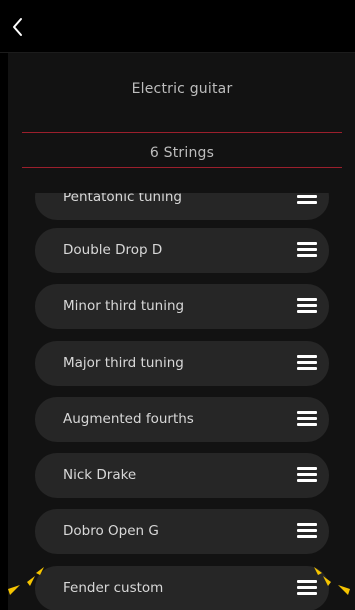  What do you see at coordinates (113, 250) in the screenshot?
I see `tuning-label: Double Drop D` at bounding box center [113, 250].